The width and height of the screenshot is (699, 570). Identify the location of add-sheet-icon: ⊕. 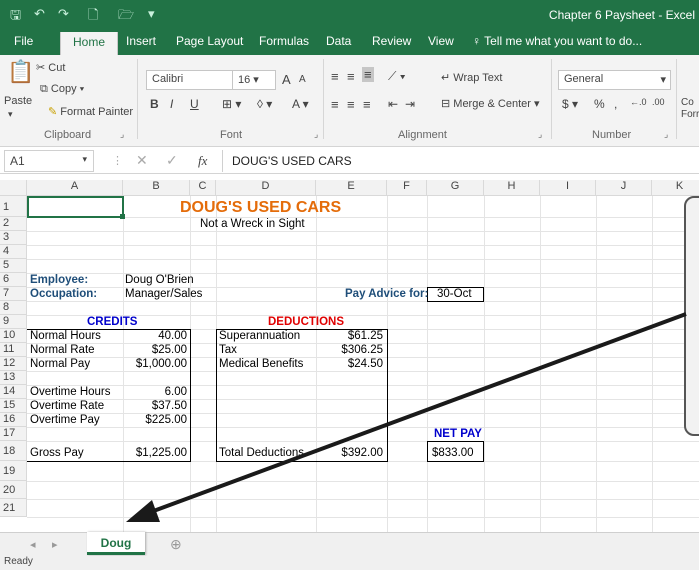
(176, 544).